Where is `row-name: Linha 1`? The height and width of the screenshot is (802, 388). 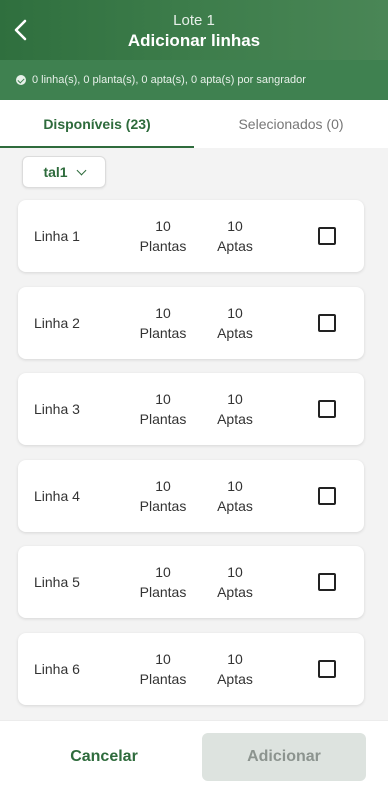
row-name: Linha 1 is located at coordinates (57, 236).